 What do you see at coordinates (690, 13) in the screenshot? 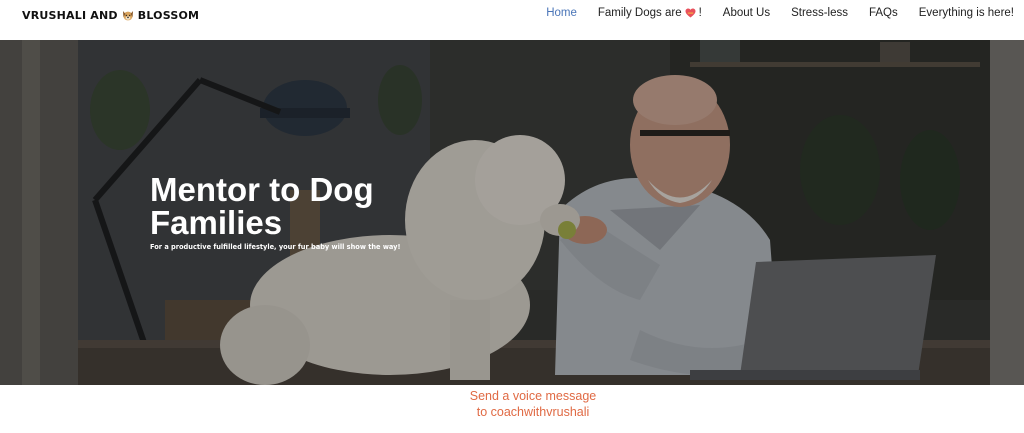
I see `heart-icon` at bounding box center [690, 13].